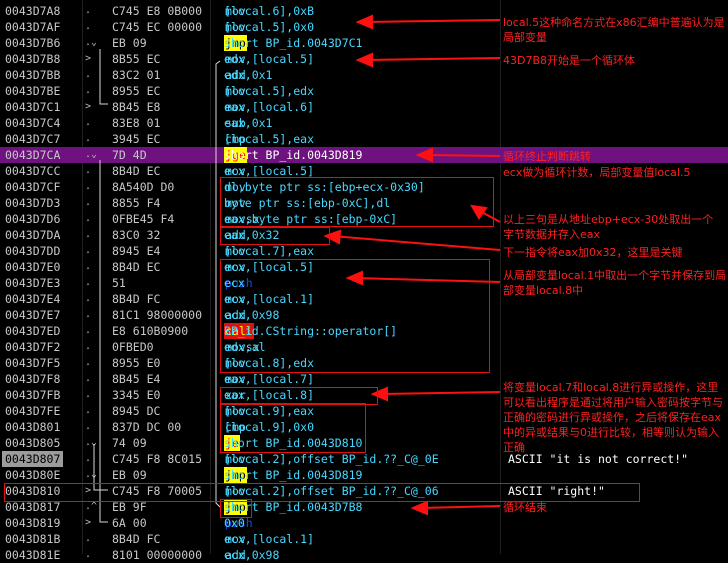  What do you see at coordinates (597, 172) in the screenshot?
I see `annotation-counter: ecx做为循环计数，局部变量值local.5` at bounding box center [597, 172].